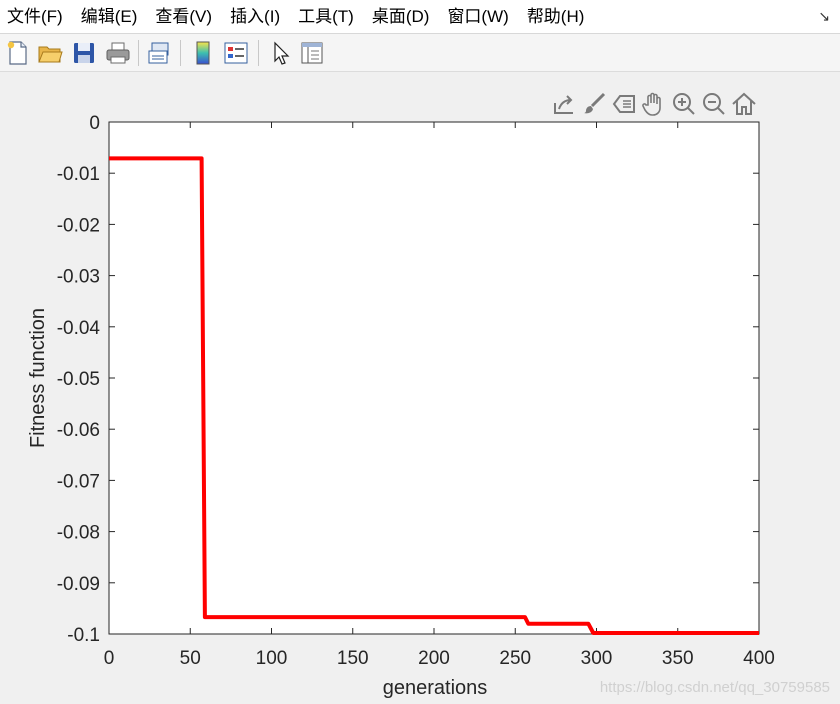 Image resolution: width=840 pixels, height=704 pixels. Describe the element at coordinates (78, 533) in the screenshot. I see `y-tick-label: -0.08` at that location.